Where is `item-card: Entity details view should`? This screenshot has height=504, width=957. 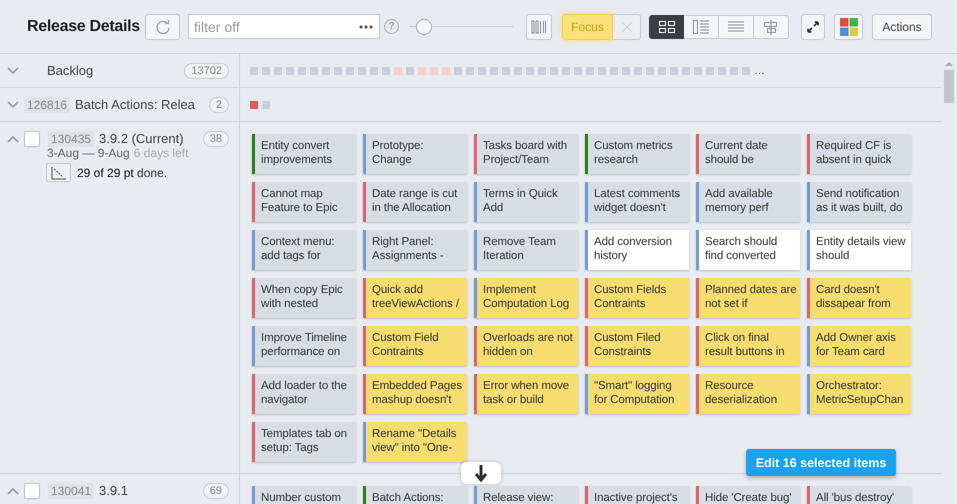
item-card: Entity details view should is located at coordinates (859, 250).